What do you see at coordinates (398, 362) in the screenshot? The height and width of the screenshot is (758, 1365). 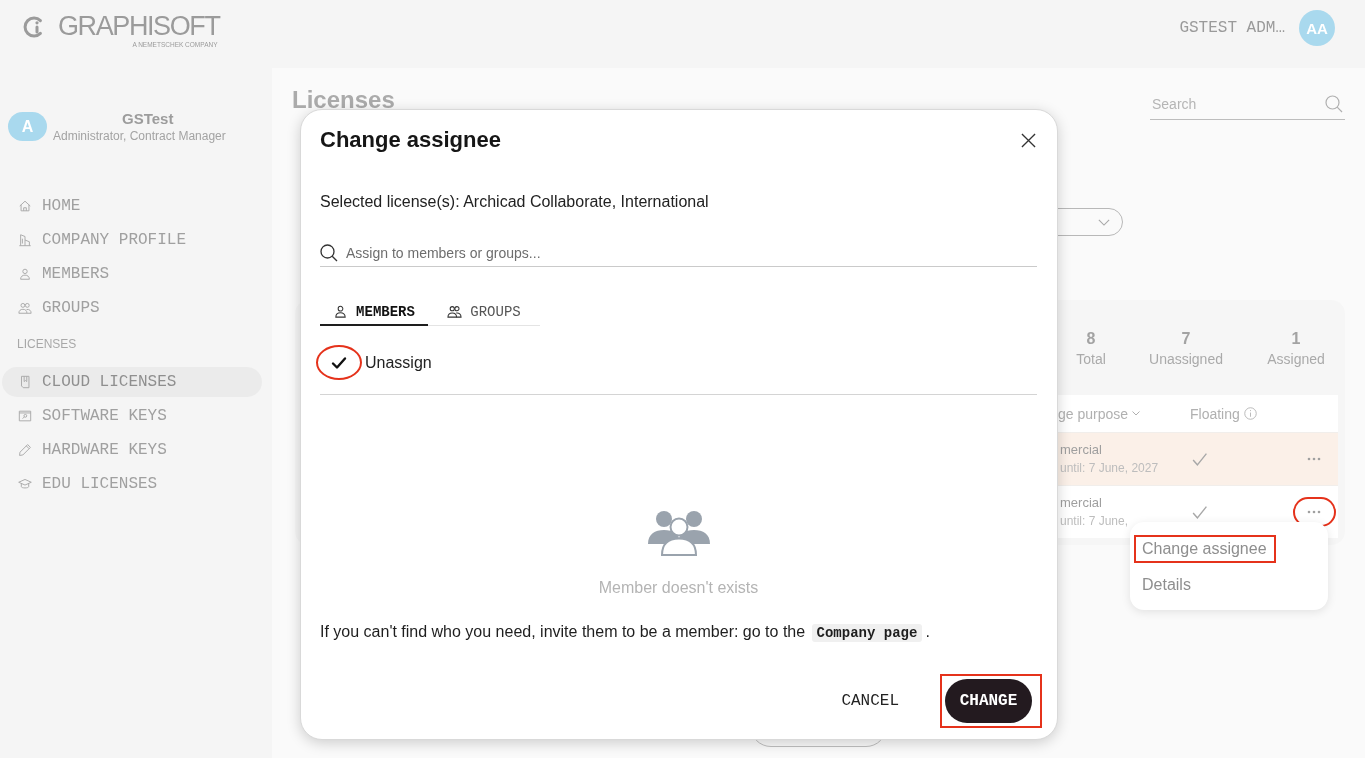 I see `option-label: Unassign` at bounding box center [398, 362].